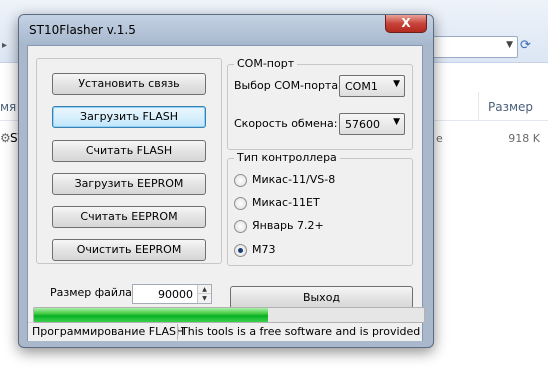 The width and height of the screenshot is (548, 382). What do you see at coordinates (204, 298) in the screenshot?
I see `spin-down-icon: ▼` at bounding box center [204, 298].